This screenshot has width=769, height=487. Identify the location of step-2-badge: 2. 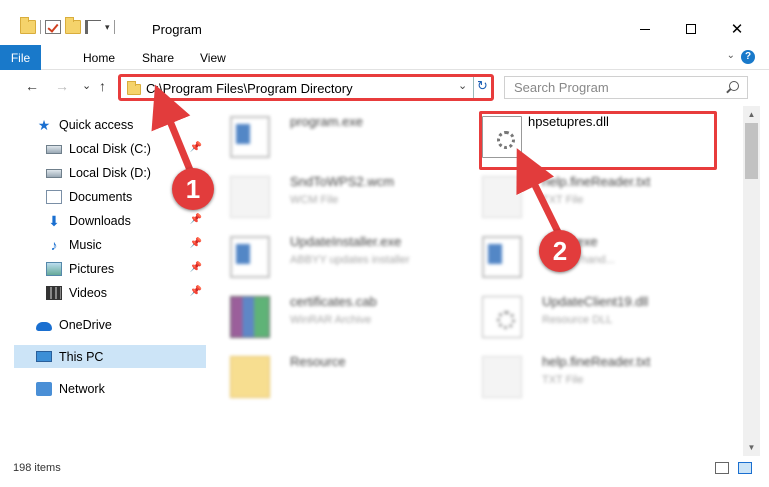
(560, 251).